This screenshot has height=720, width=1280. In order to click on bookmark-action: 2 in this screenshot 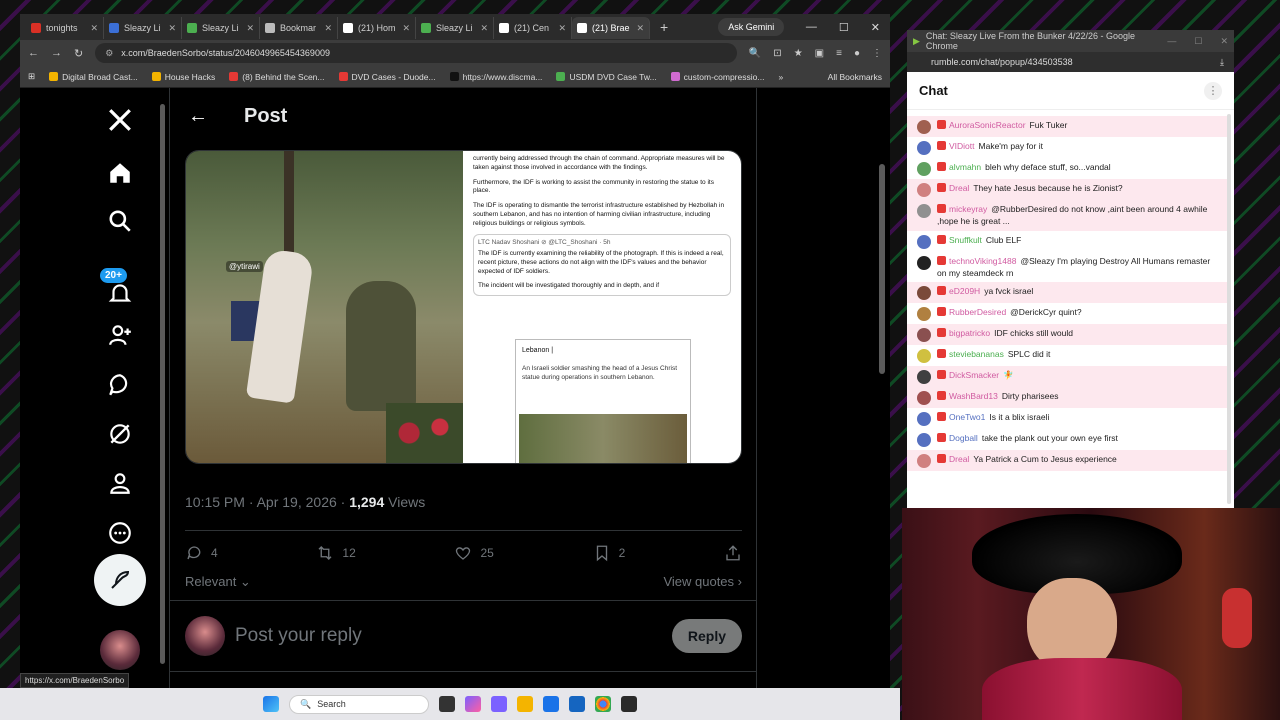, I will do `click(609, 553)`.